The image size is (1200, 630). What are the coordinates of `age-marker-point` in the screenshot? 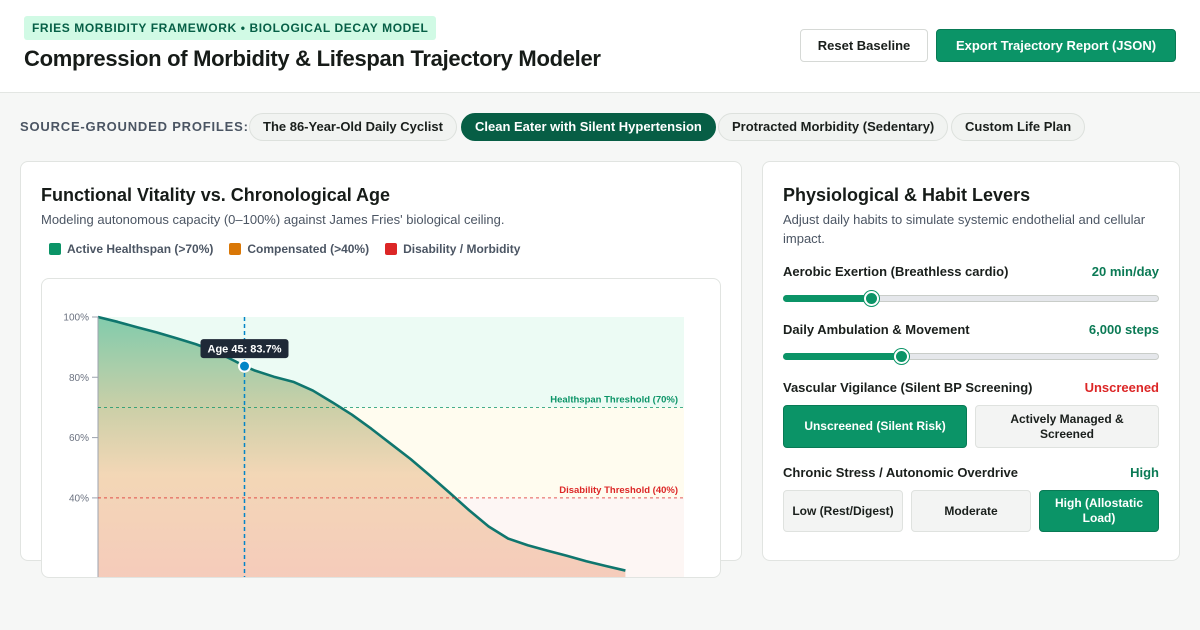 It's located at (244, 366).